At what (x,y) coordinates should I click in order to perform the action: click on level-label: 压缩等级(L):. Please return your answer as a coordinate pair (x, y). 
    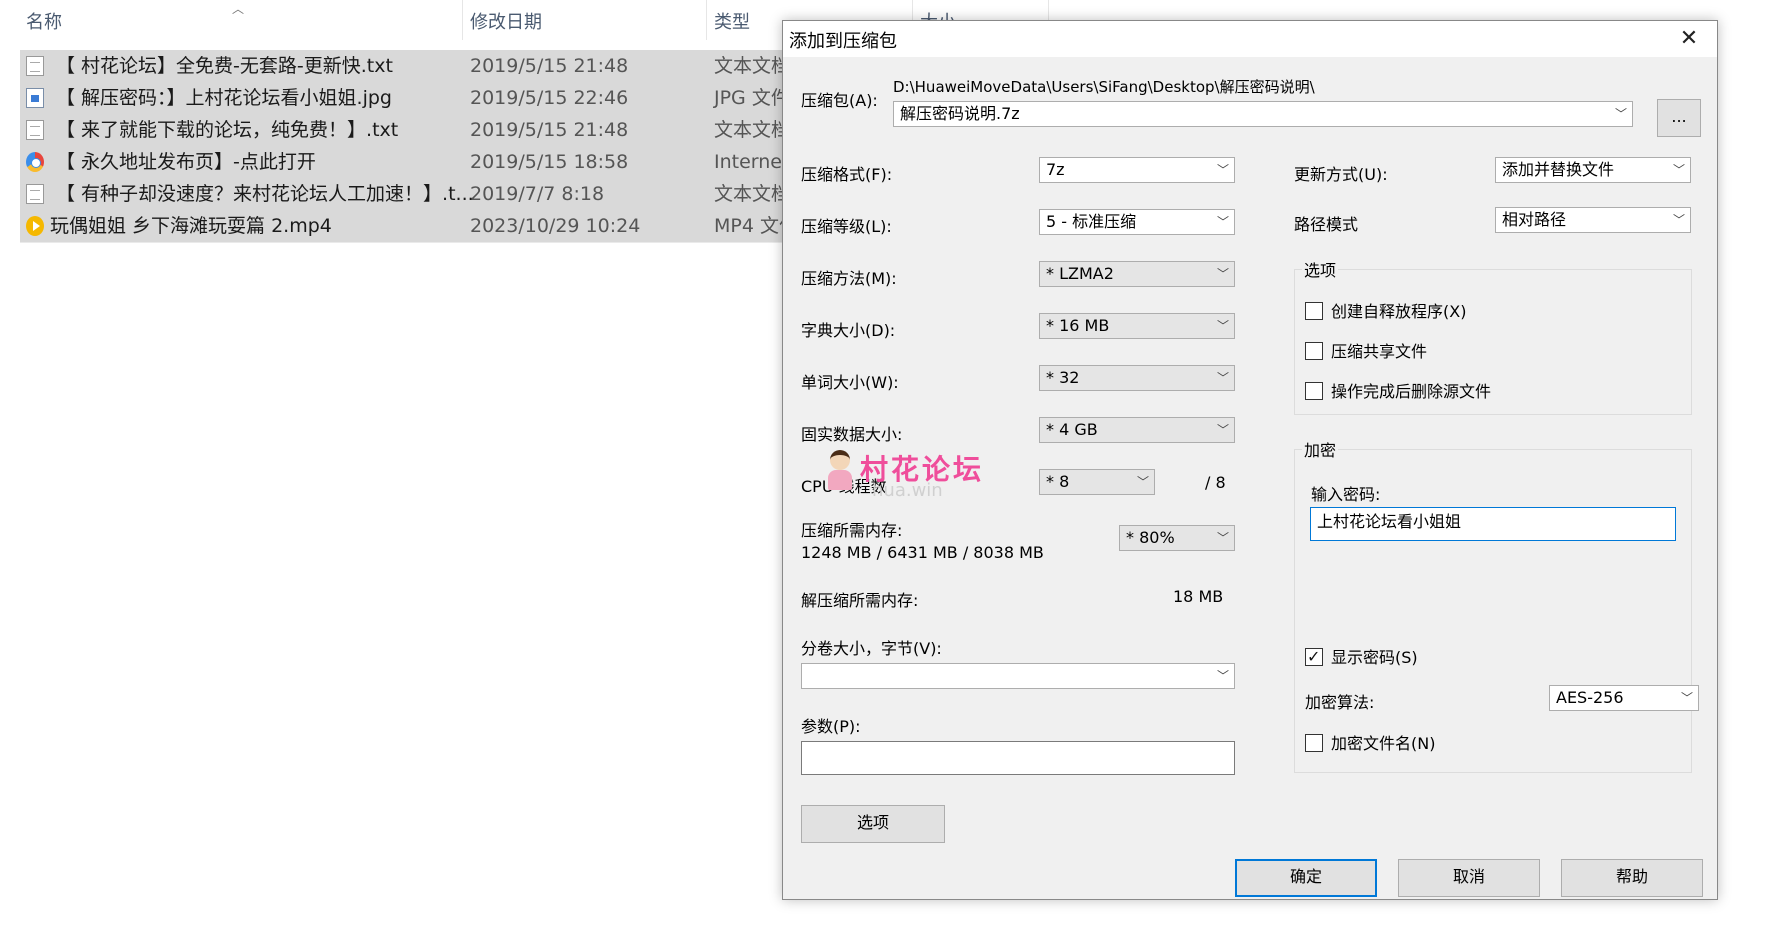
    Looking at the image, I should click on (846, 226).